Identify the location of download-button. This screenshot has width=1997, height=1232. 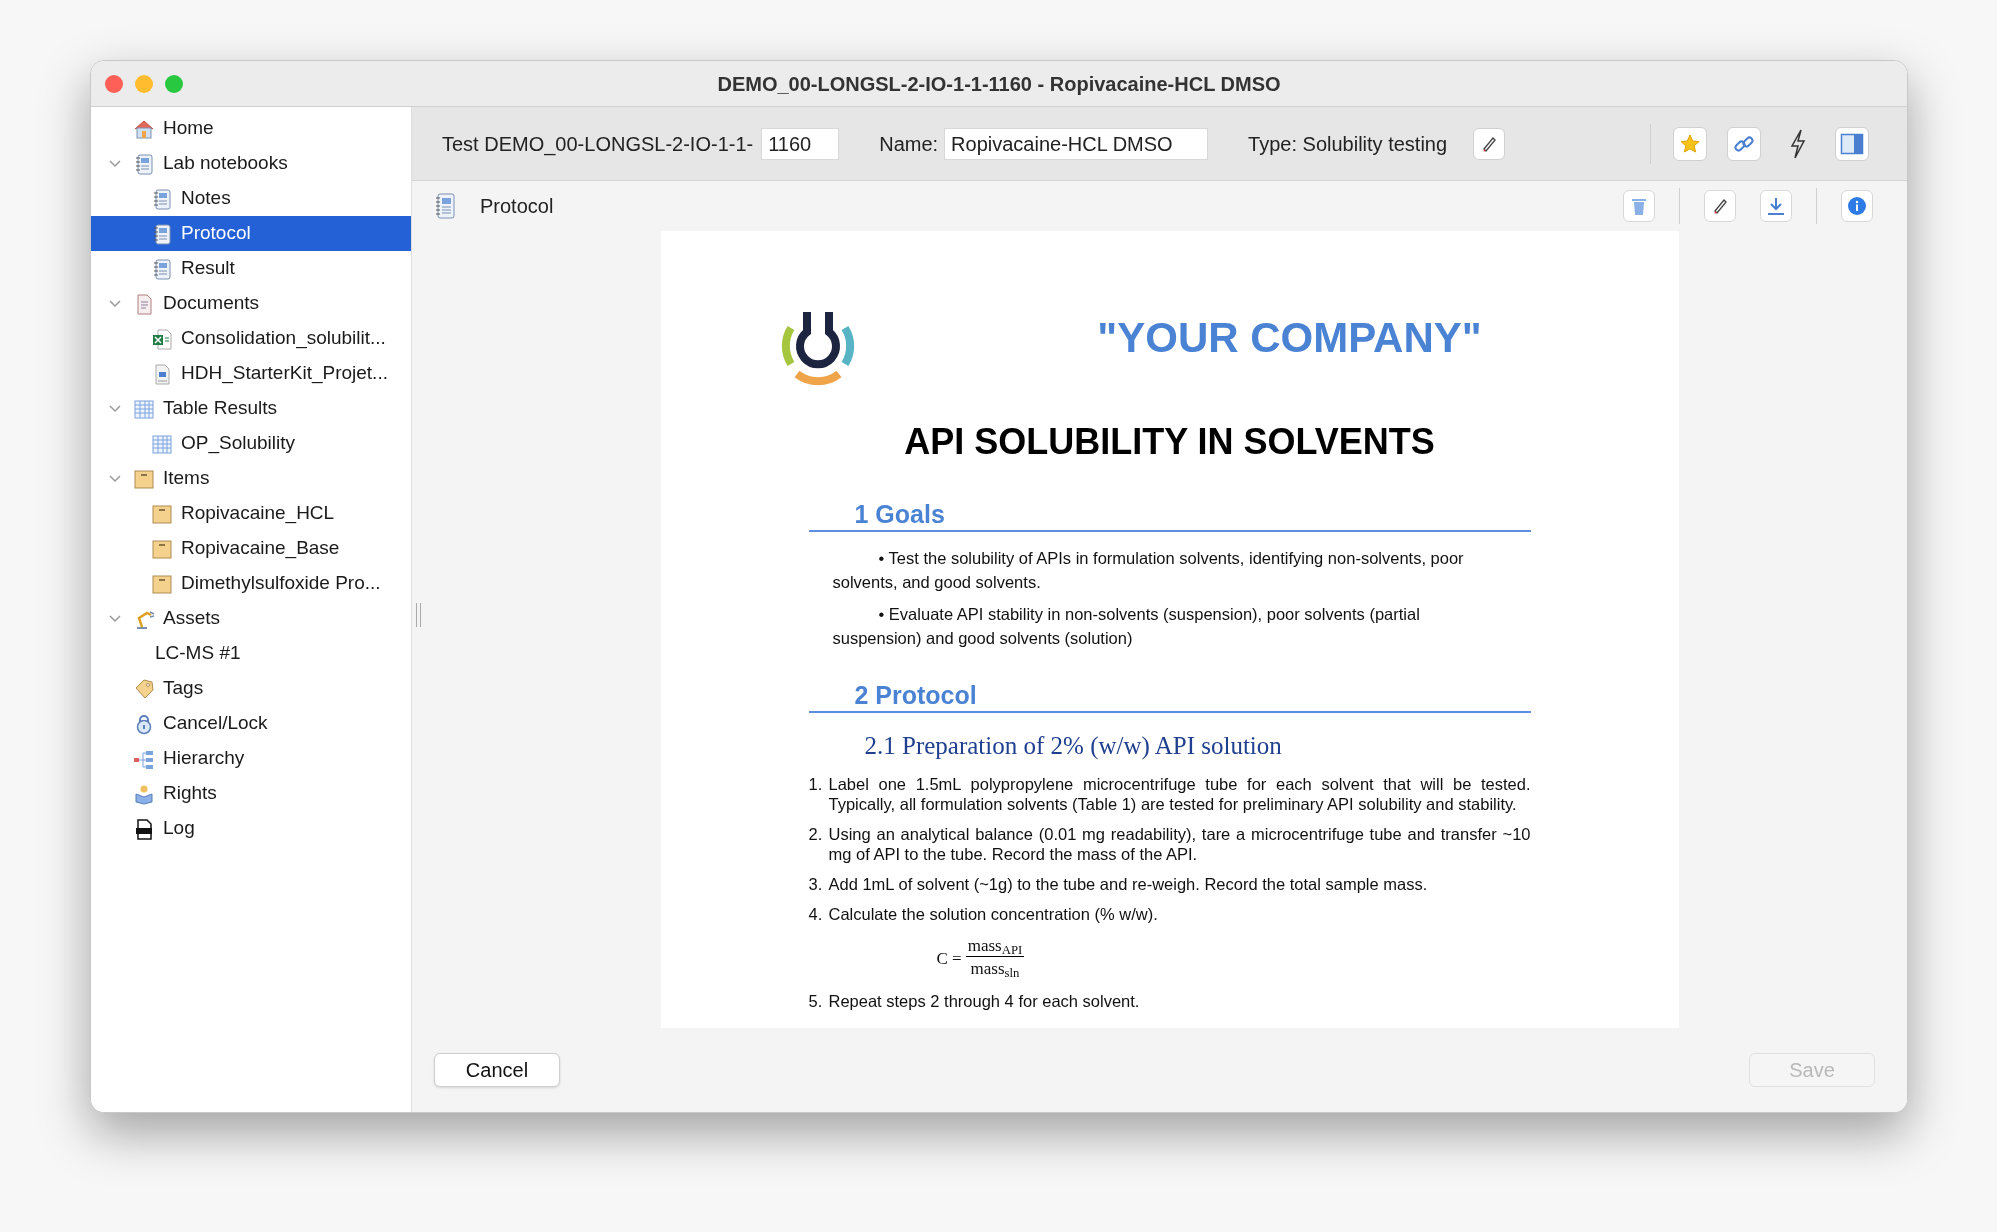
(1776, 206).